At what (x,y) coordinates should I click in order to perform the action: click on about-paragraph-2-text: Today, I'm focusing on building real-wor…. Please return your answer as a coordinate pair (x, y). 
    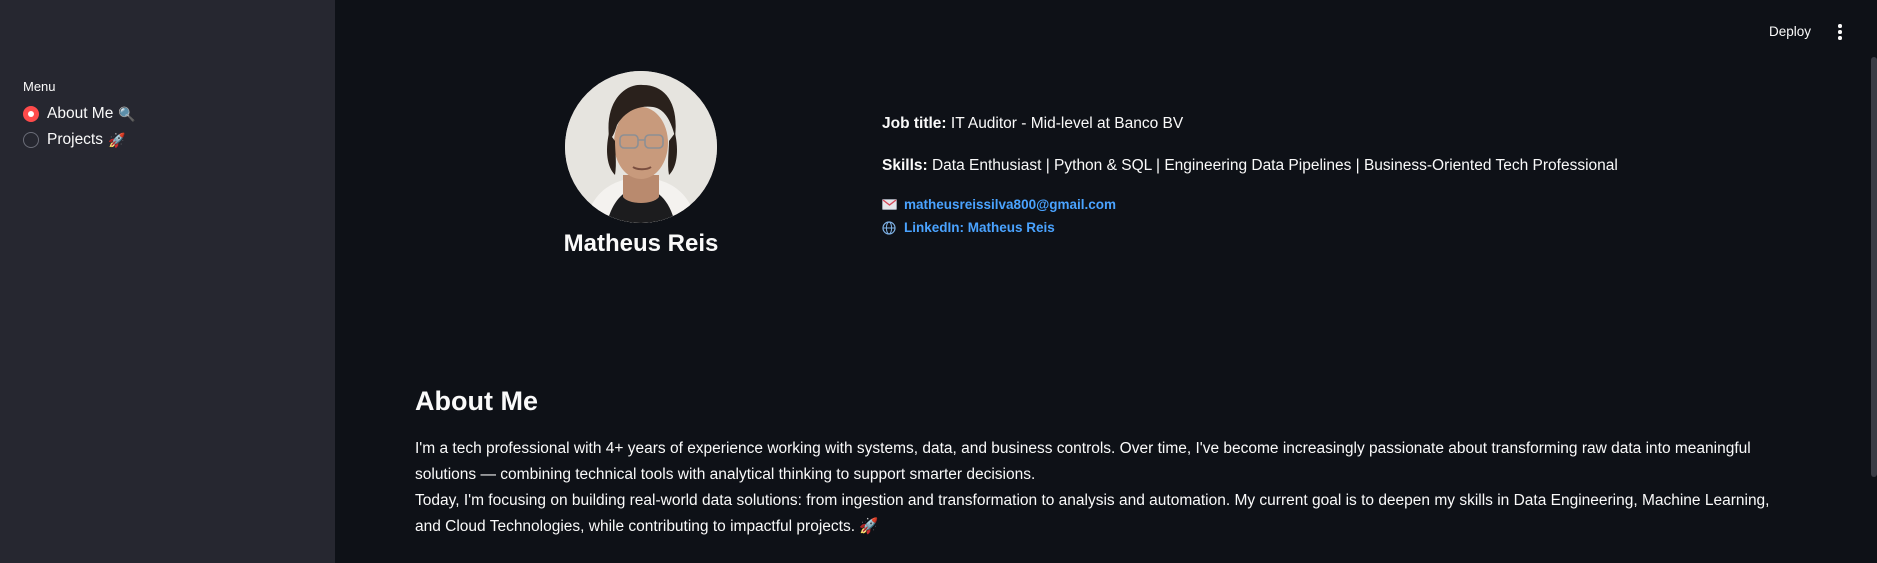
    Looking at the image, I should click on (1092, 513).